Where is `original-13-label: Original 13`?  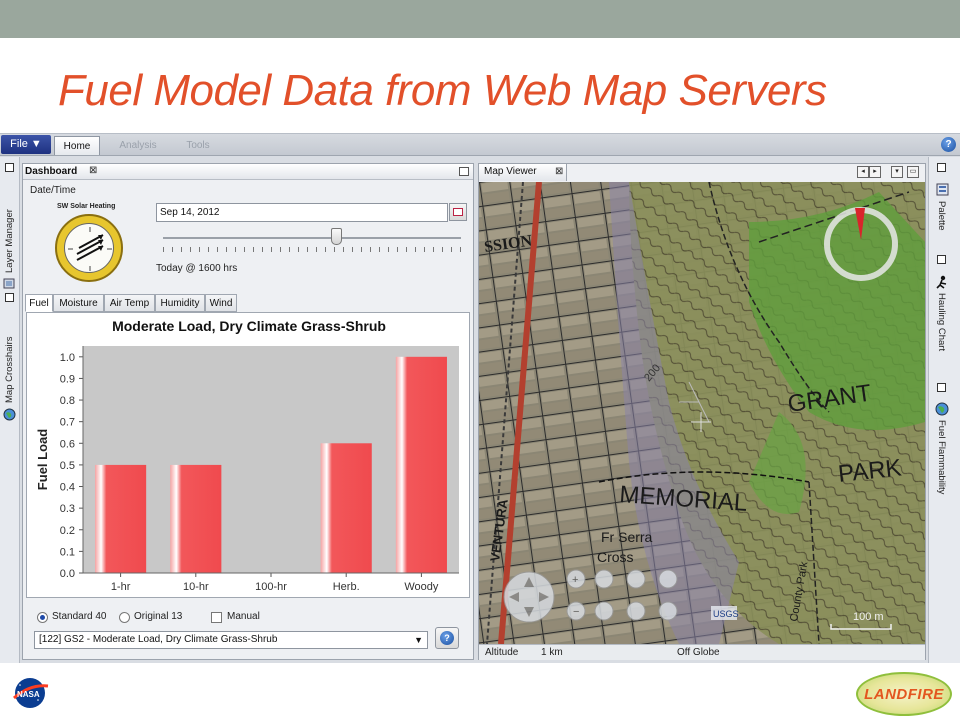
original-13-label: Original 13 is located at coordinates (158, 616).